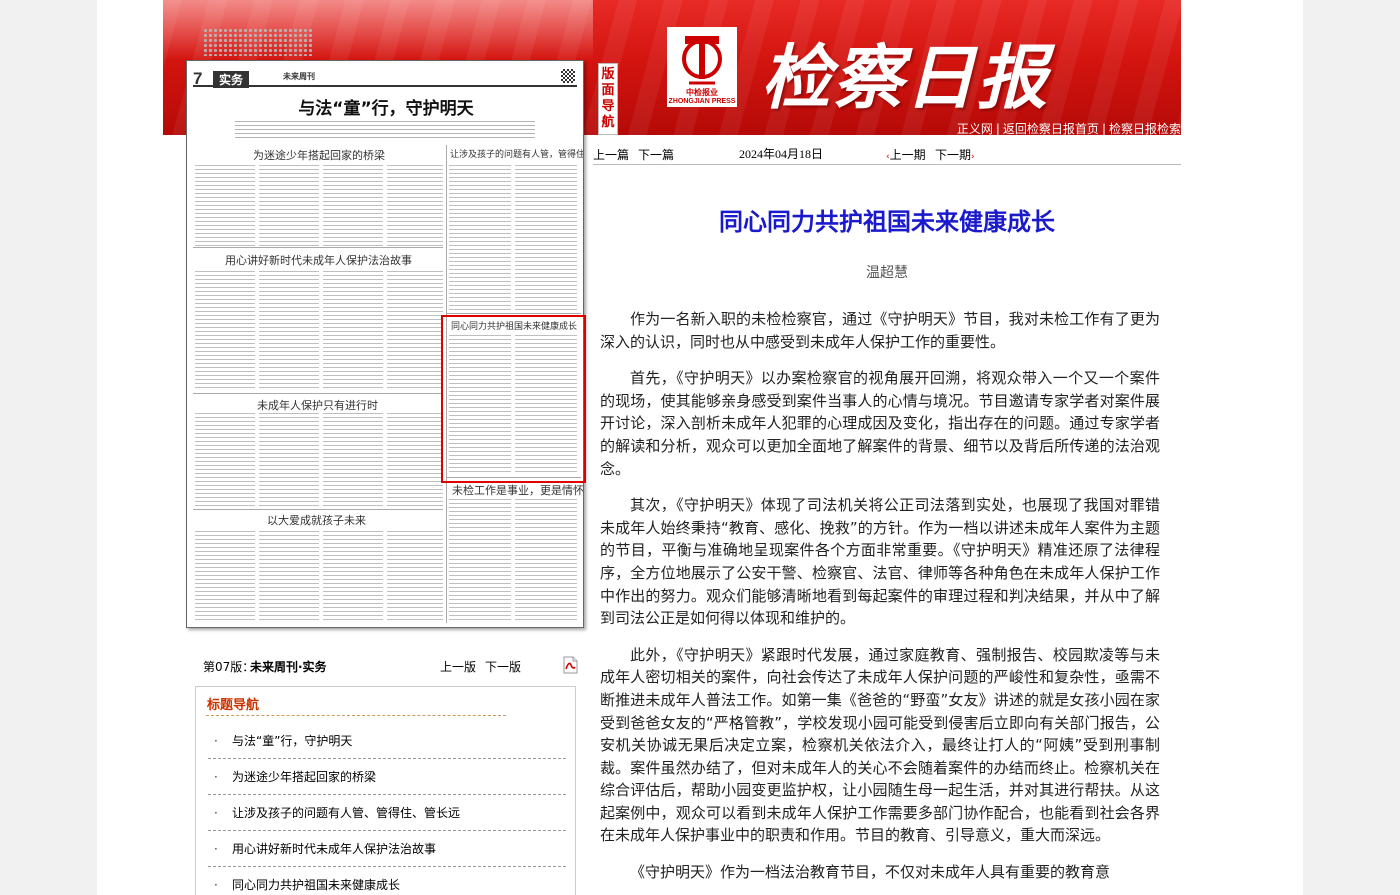  Describe the element at coordinates (319, 155) in the screenshot. I see `thumb-article-link: 为迷途少年搭起回家的桥梁` at that location.